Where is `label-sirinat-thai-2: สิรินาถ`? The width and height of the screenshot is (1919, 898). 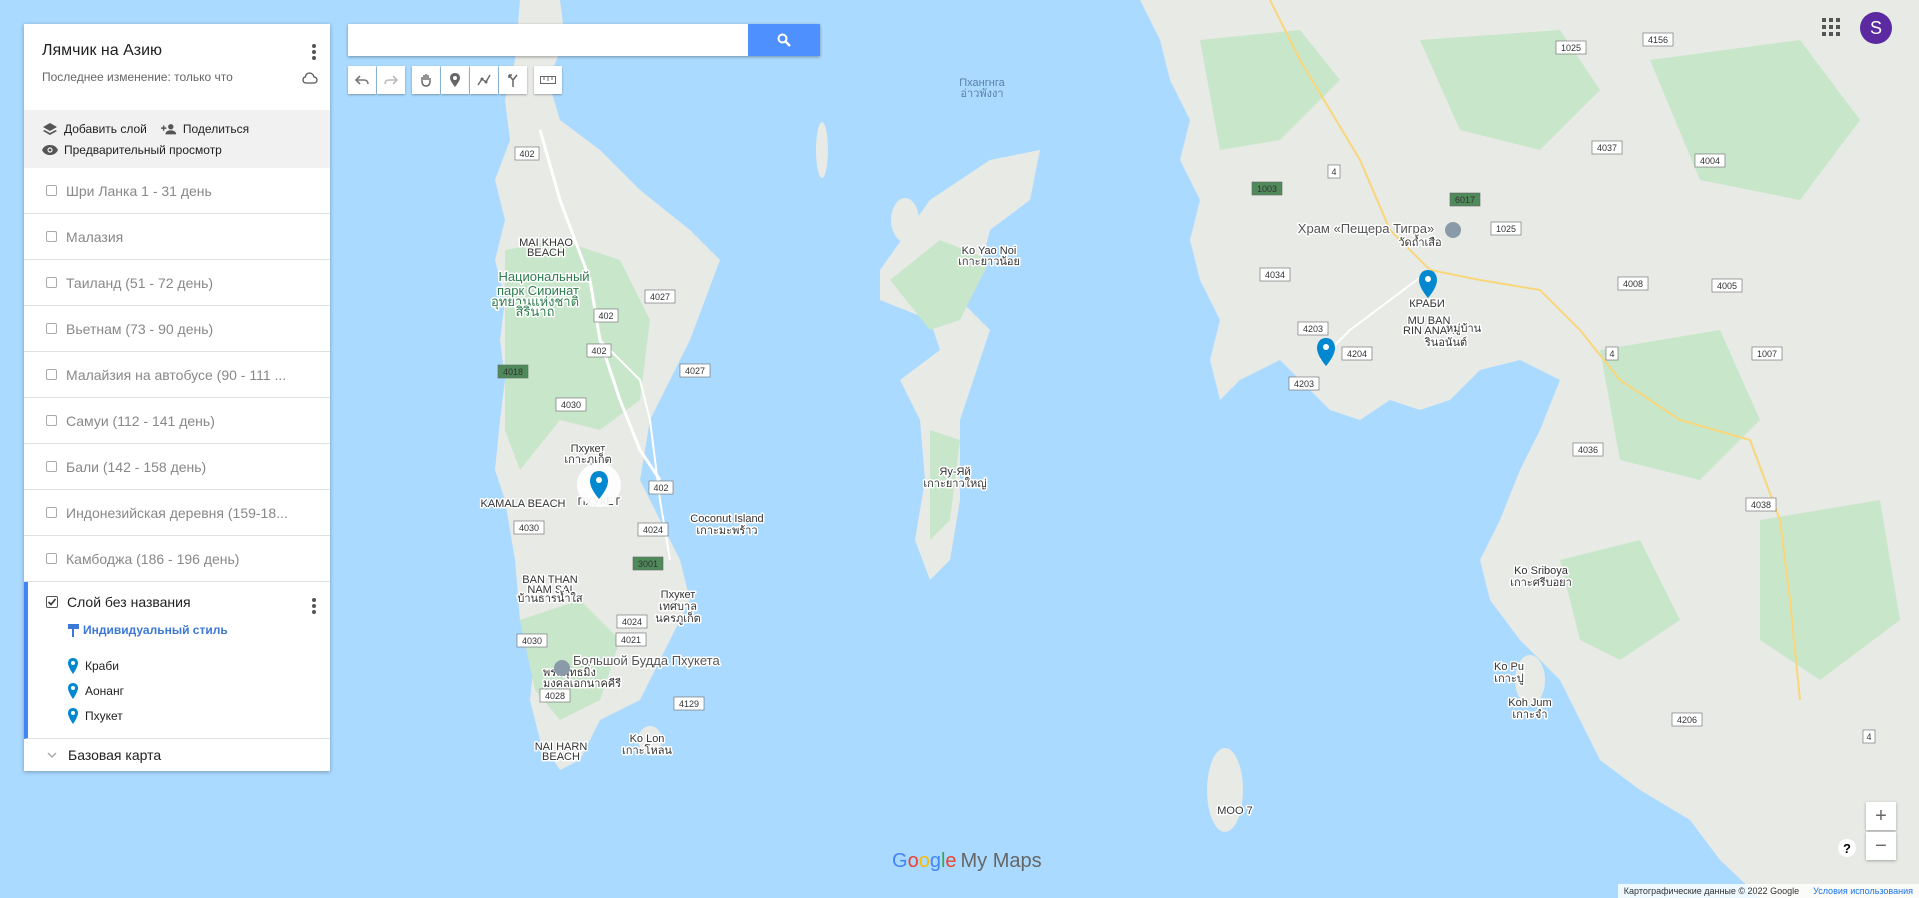 label-sirinat-thai-2: สิรินาถ is located at coordinates (534, 311).